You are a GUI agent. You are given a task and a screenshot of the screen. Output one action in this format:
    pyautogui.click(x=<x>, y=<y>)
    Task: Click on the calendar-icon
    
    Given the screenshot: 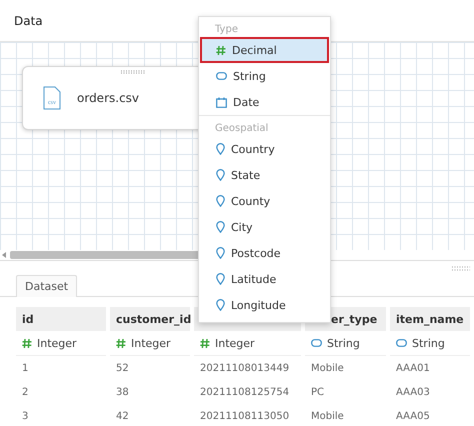 What is the action you would take?
    pyautogui.click(x=221, y=102)
    